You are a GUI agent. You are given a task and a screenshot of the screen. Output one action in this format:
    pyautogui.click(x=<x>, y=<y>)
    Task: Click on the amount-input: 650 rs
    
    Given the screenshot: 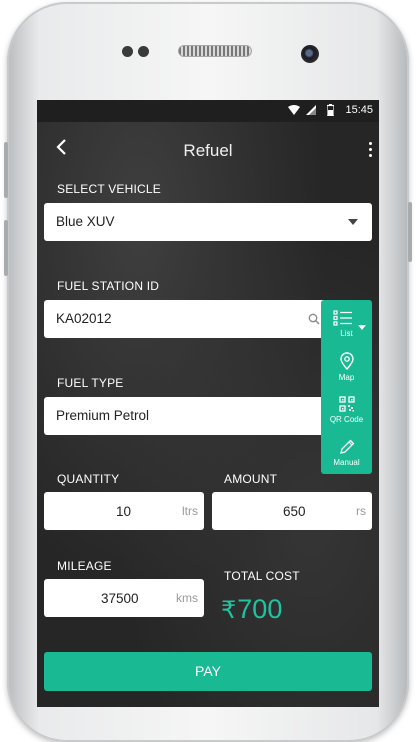 What is the action you would take?
    pyautogui.click(x=292, y=511)
    